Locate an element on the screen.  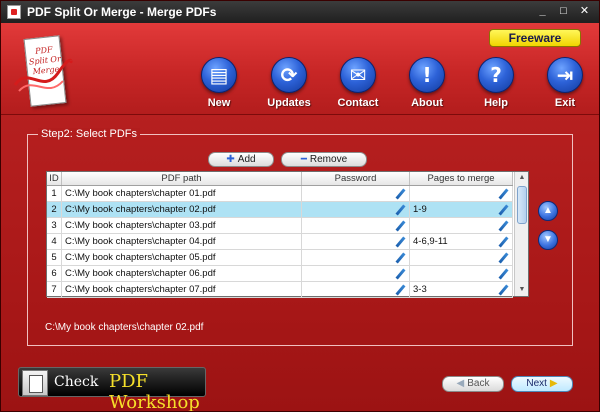
workshop-name: PDF Workshop is located at coordinates (154, 391).